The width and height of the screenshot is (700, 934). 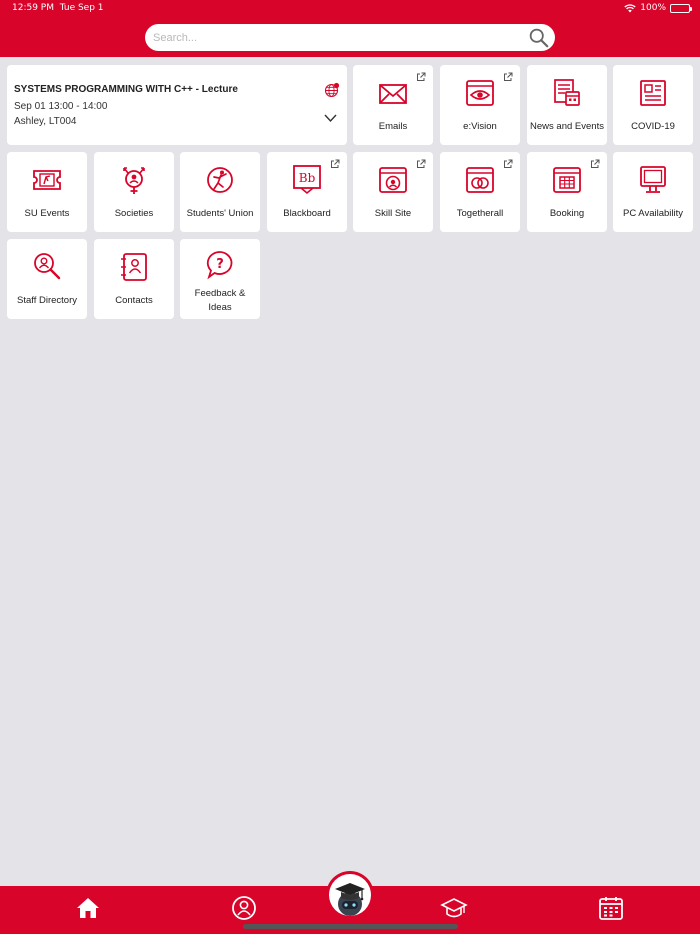 I want to click on blackboard-icon: Bb, so click(x=307, y=180).